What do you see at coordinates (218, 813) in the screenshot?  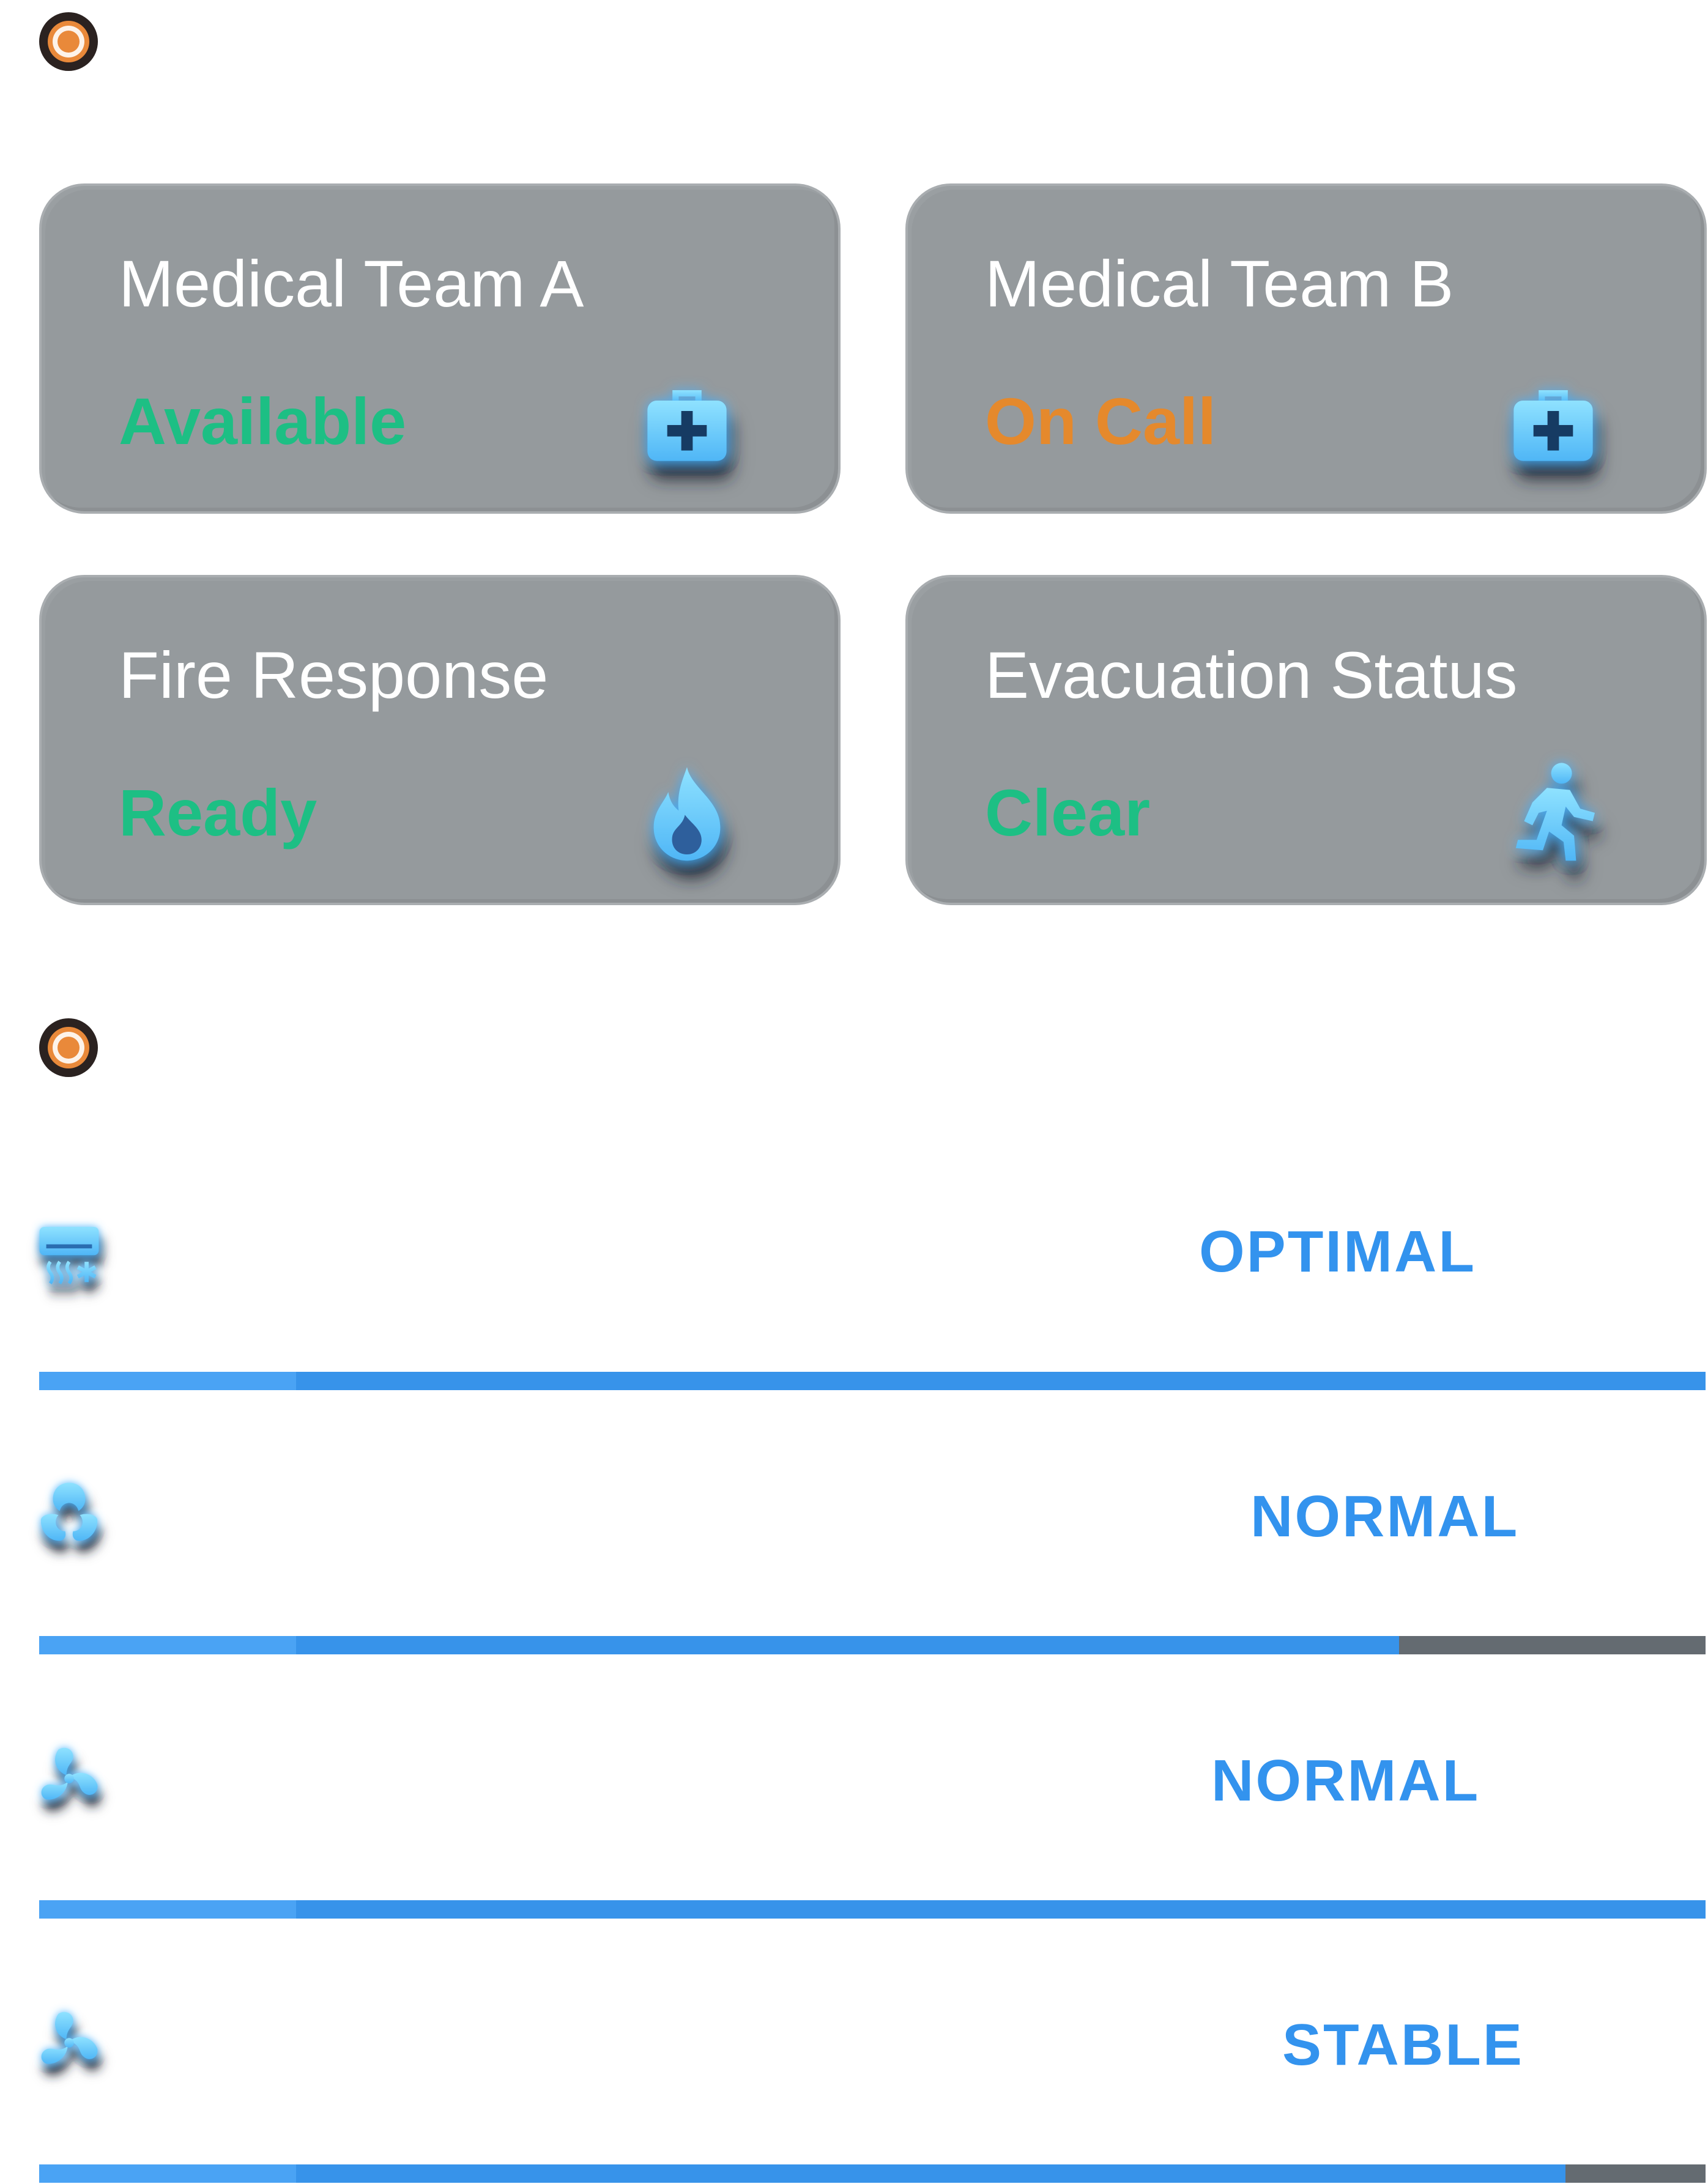 I see `card-status: Ready` at bounding box center [218, 813].